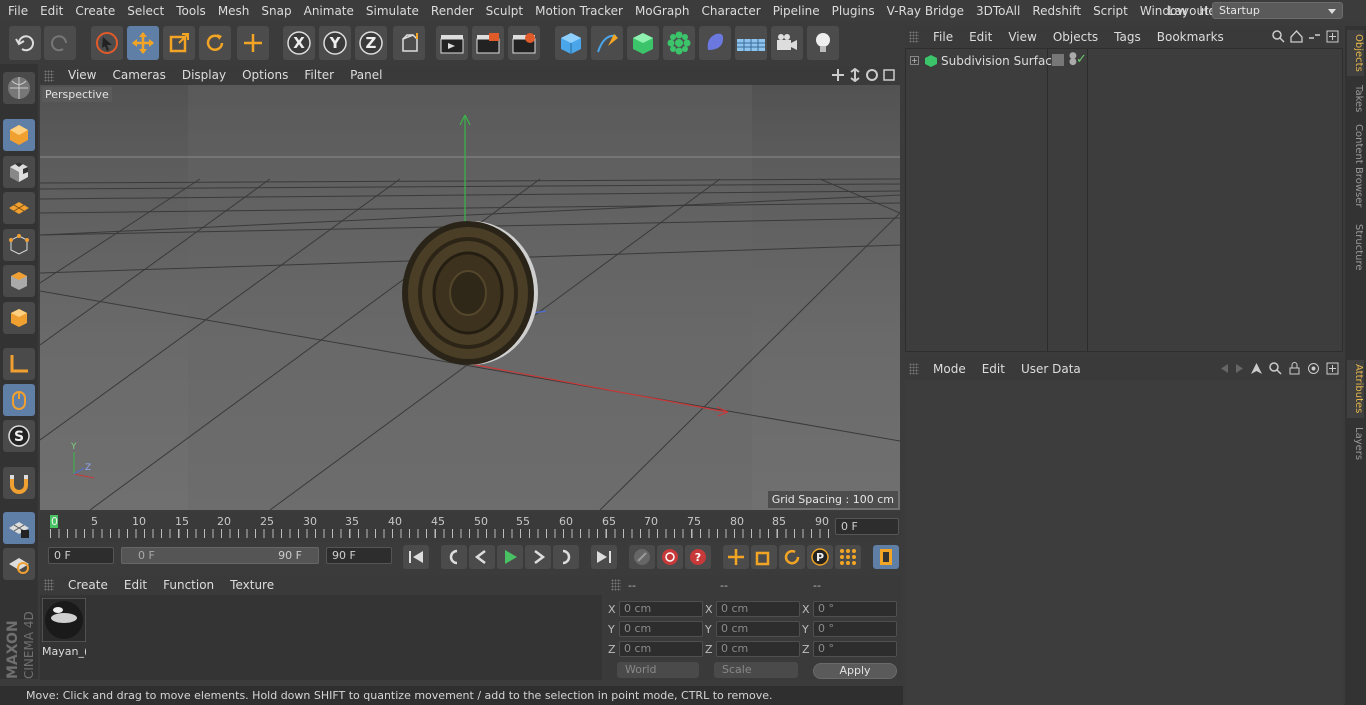 The width and height of the screenshot is (1366, 705). I want to click on menu-tools: Tools, so click(191, 11).